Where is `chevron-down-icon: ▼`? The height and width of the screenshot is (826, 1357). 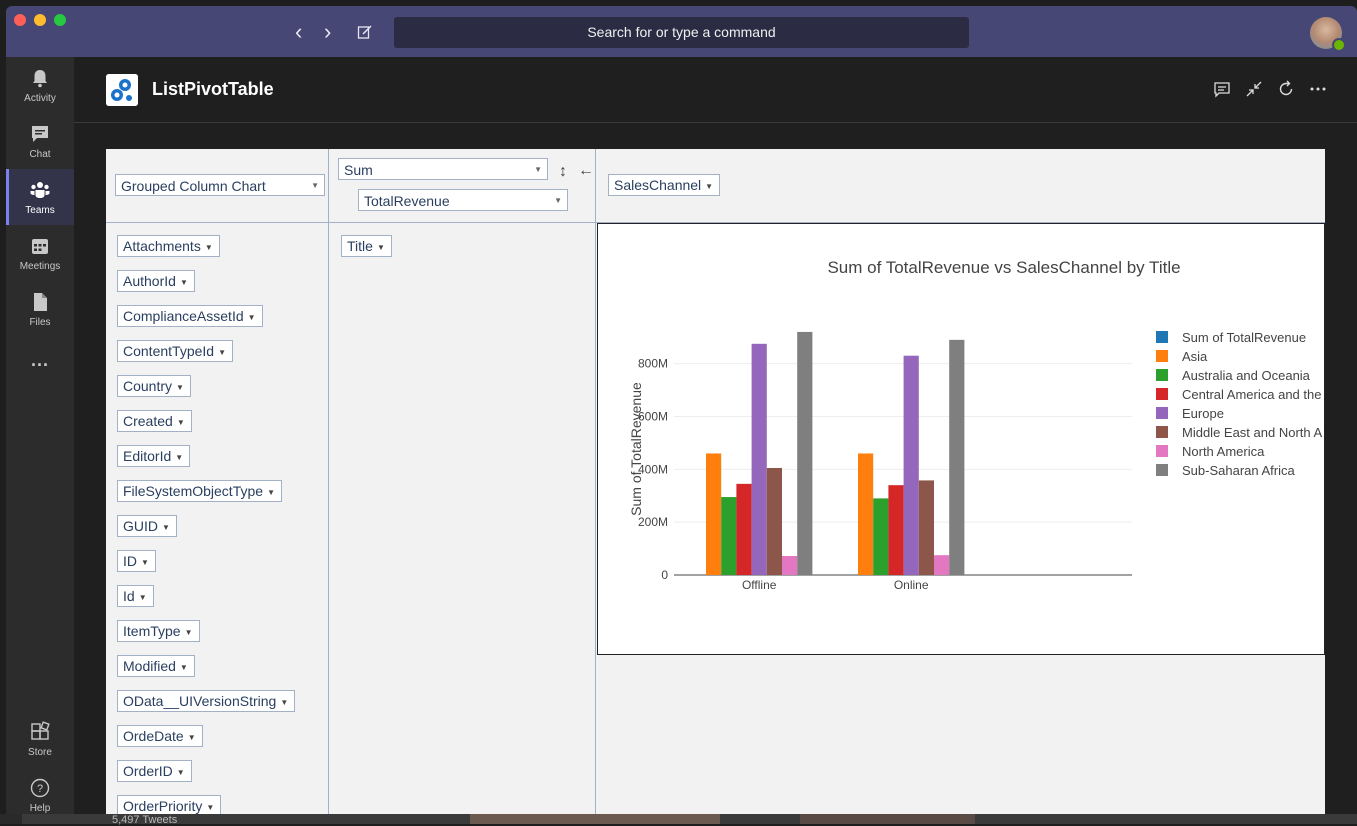
chevron-down-icon: ▼ is located at coordinates (558, 200).